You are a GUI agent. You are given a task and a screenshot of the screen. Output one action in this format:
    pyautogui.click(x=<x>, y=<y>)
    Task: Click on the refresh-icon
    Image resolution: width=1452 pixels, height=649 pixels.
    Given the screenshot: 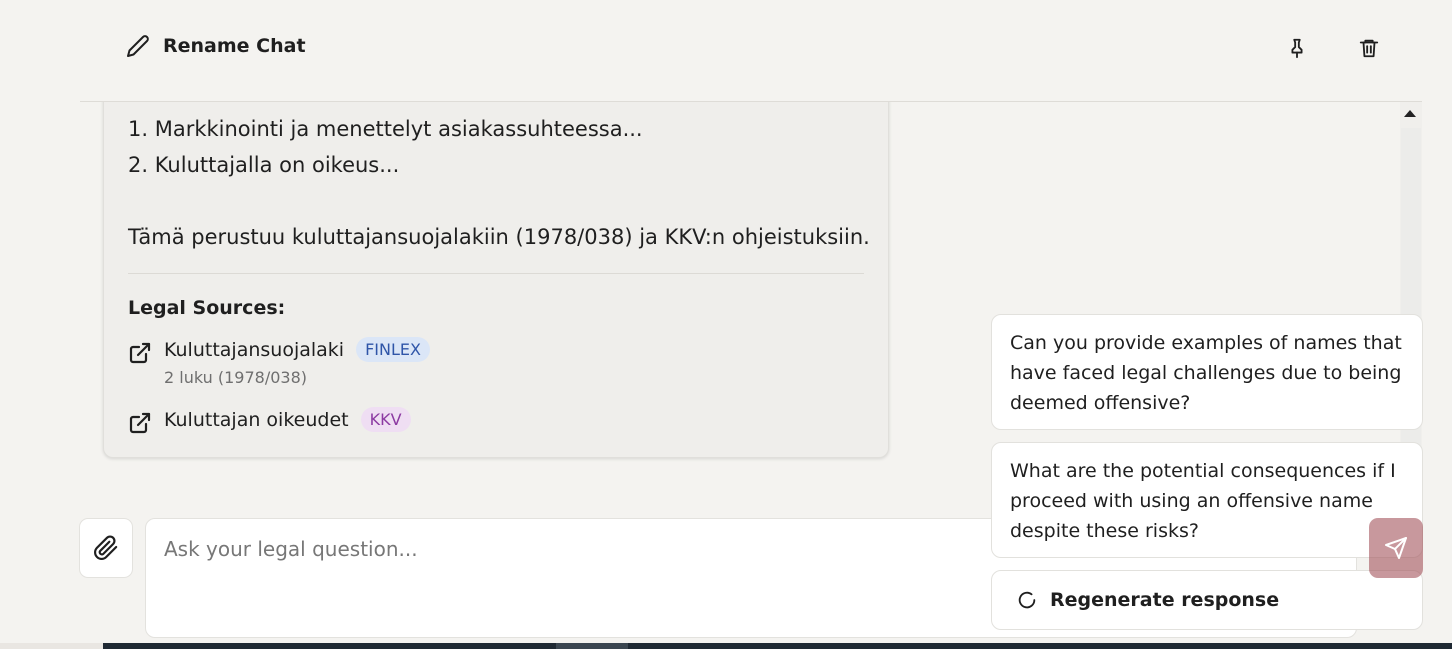 What is the action you would take?
    pyautogui.click(x=1027, y=600)
    